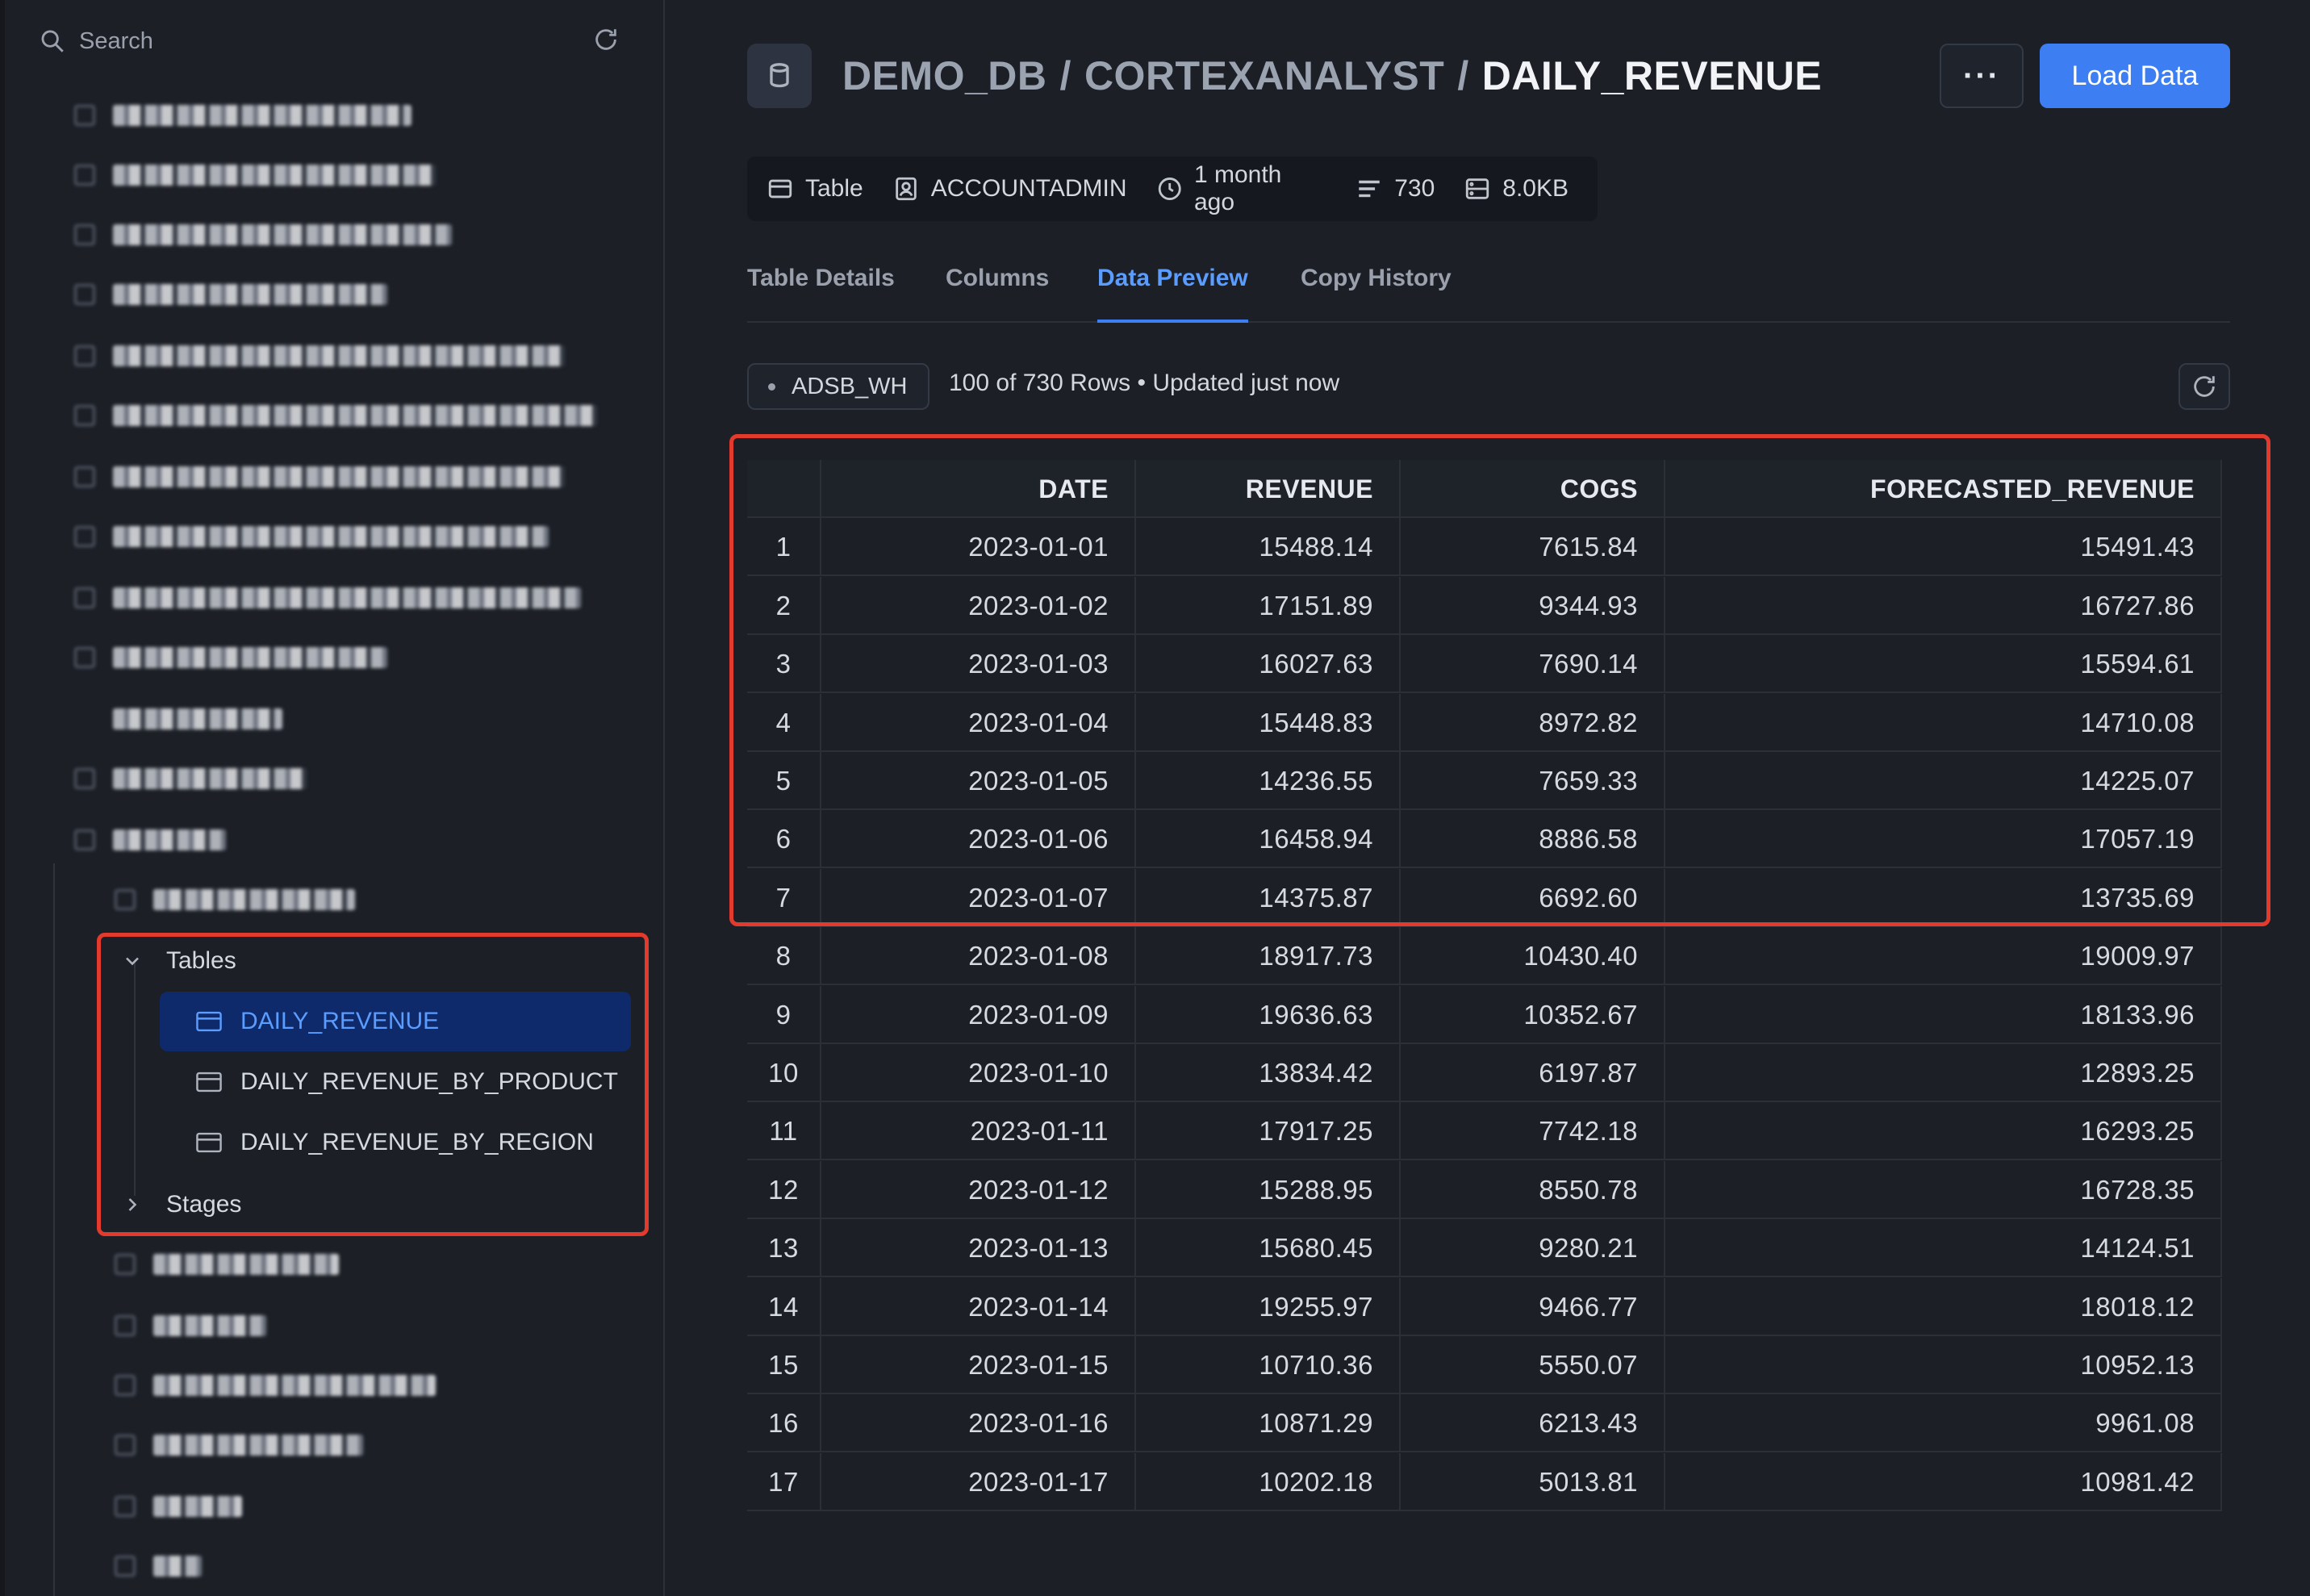  I want to click on table-cell: 15491.43, so click(1944, 548).